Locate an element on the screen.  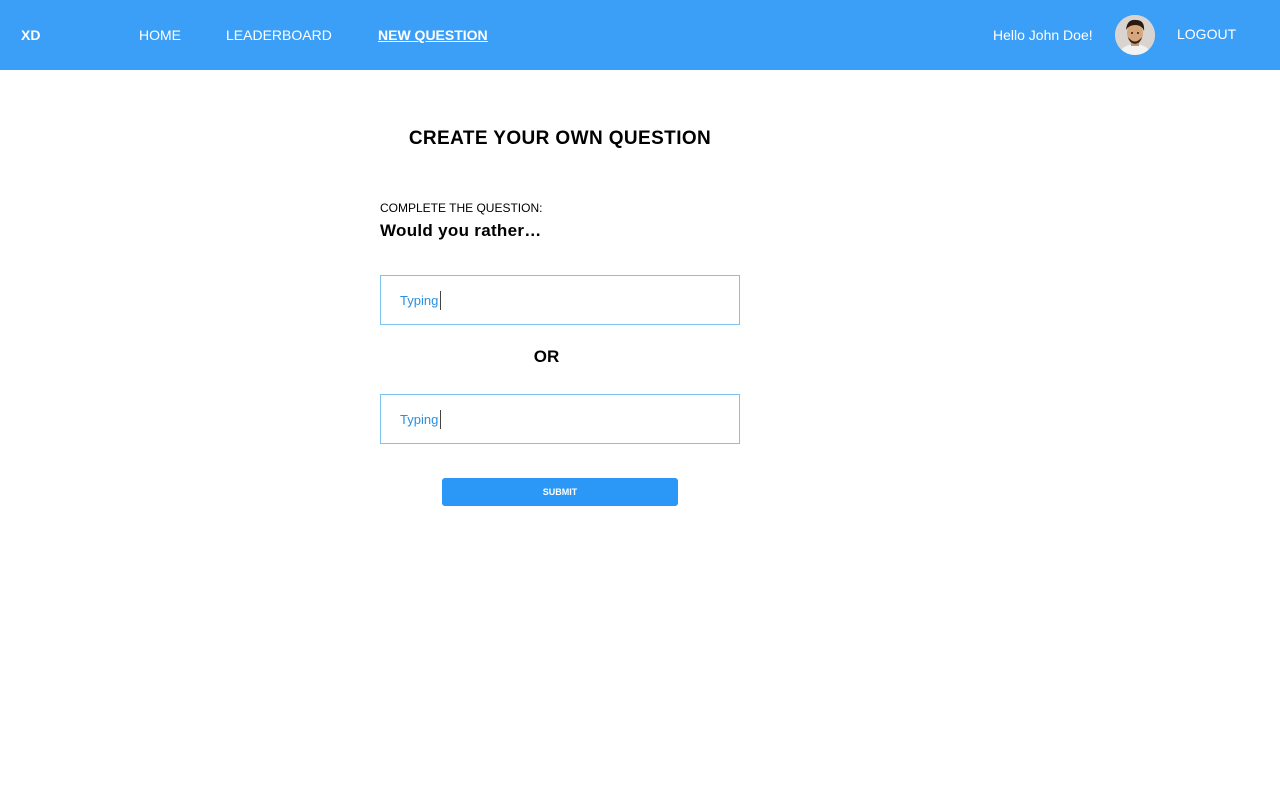
logout-button: LOGOUT is located at coordinates (1206, 34).